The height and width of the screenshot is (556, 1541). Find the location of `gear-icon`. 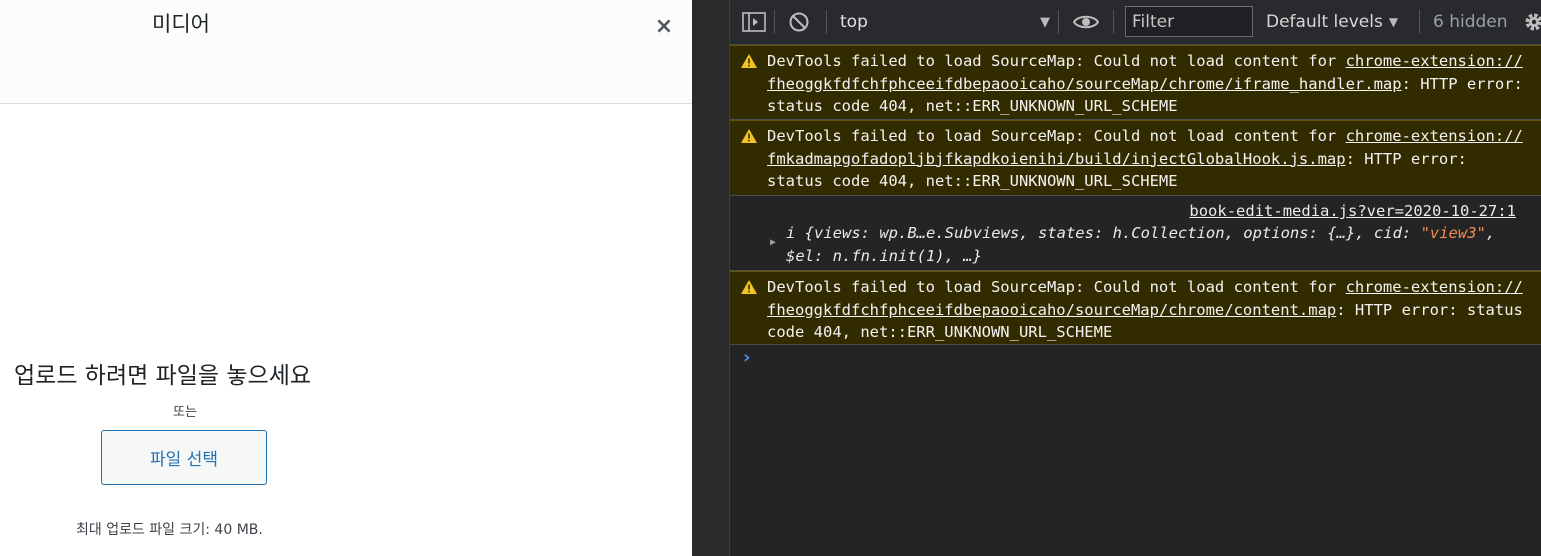

gear-icon is located at coordinates (1532, 22).